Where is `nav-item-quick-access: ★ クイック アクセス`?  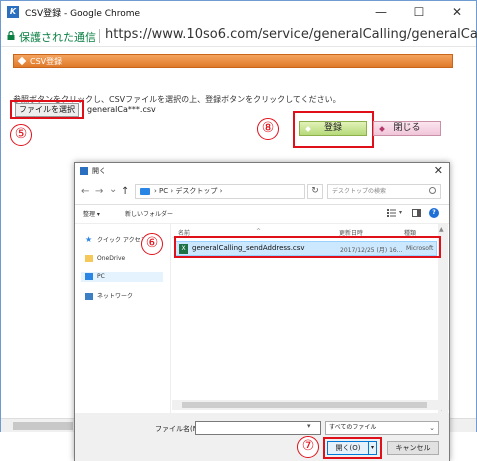
nav-item-quick-access: ★ クイック アクセス is located at coordinates (116, 241).